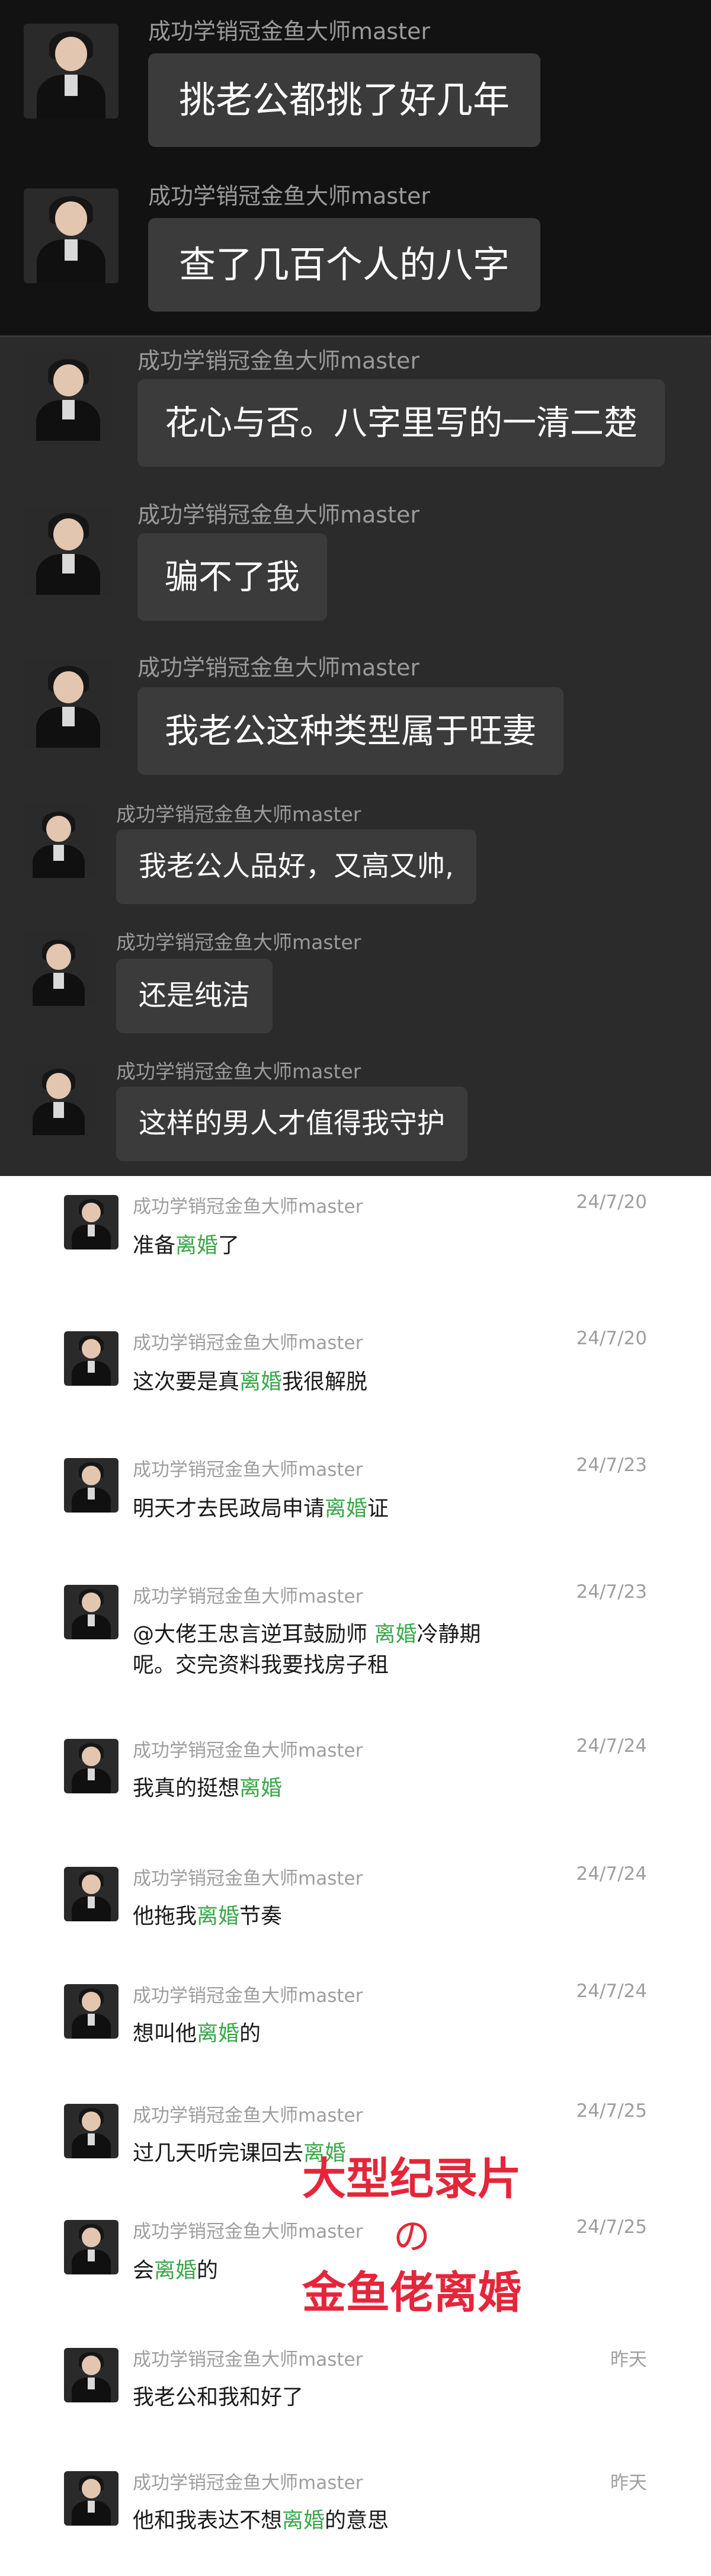 This screenshot has width=711, height=2576. What do you see at coordinates (307, 1650) in the screenshot?
I see `message-text: @大佬王忠言逆耳鼓励师 离婚冷静期 呢。交完资料我要找房子租` at bounding box center [307, 1650].